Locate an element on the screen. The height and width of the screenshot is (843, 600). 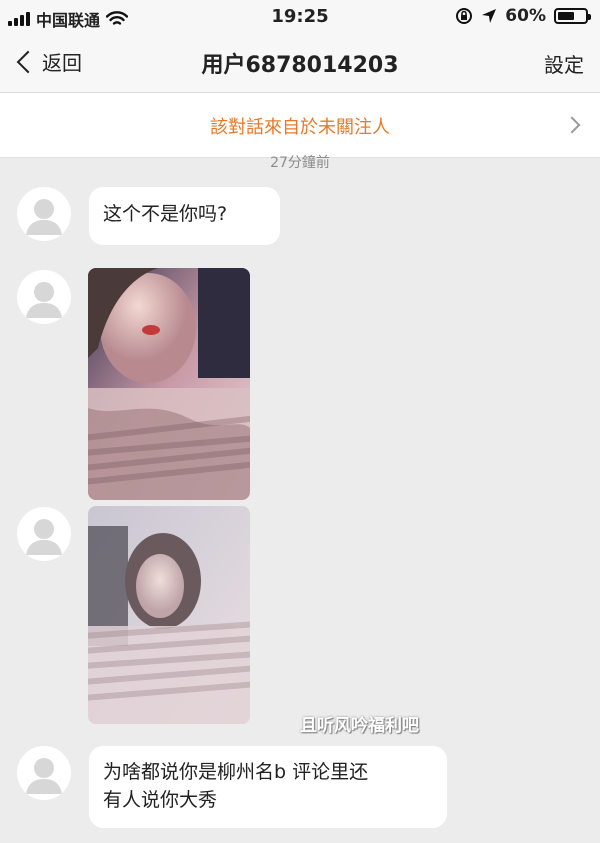
status-bar: 中国联通 19:25 60% is located at coordinates (300, 17).